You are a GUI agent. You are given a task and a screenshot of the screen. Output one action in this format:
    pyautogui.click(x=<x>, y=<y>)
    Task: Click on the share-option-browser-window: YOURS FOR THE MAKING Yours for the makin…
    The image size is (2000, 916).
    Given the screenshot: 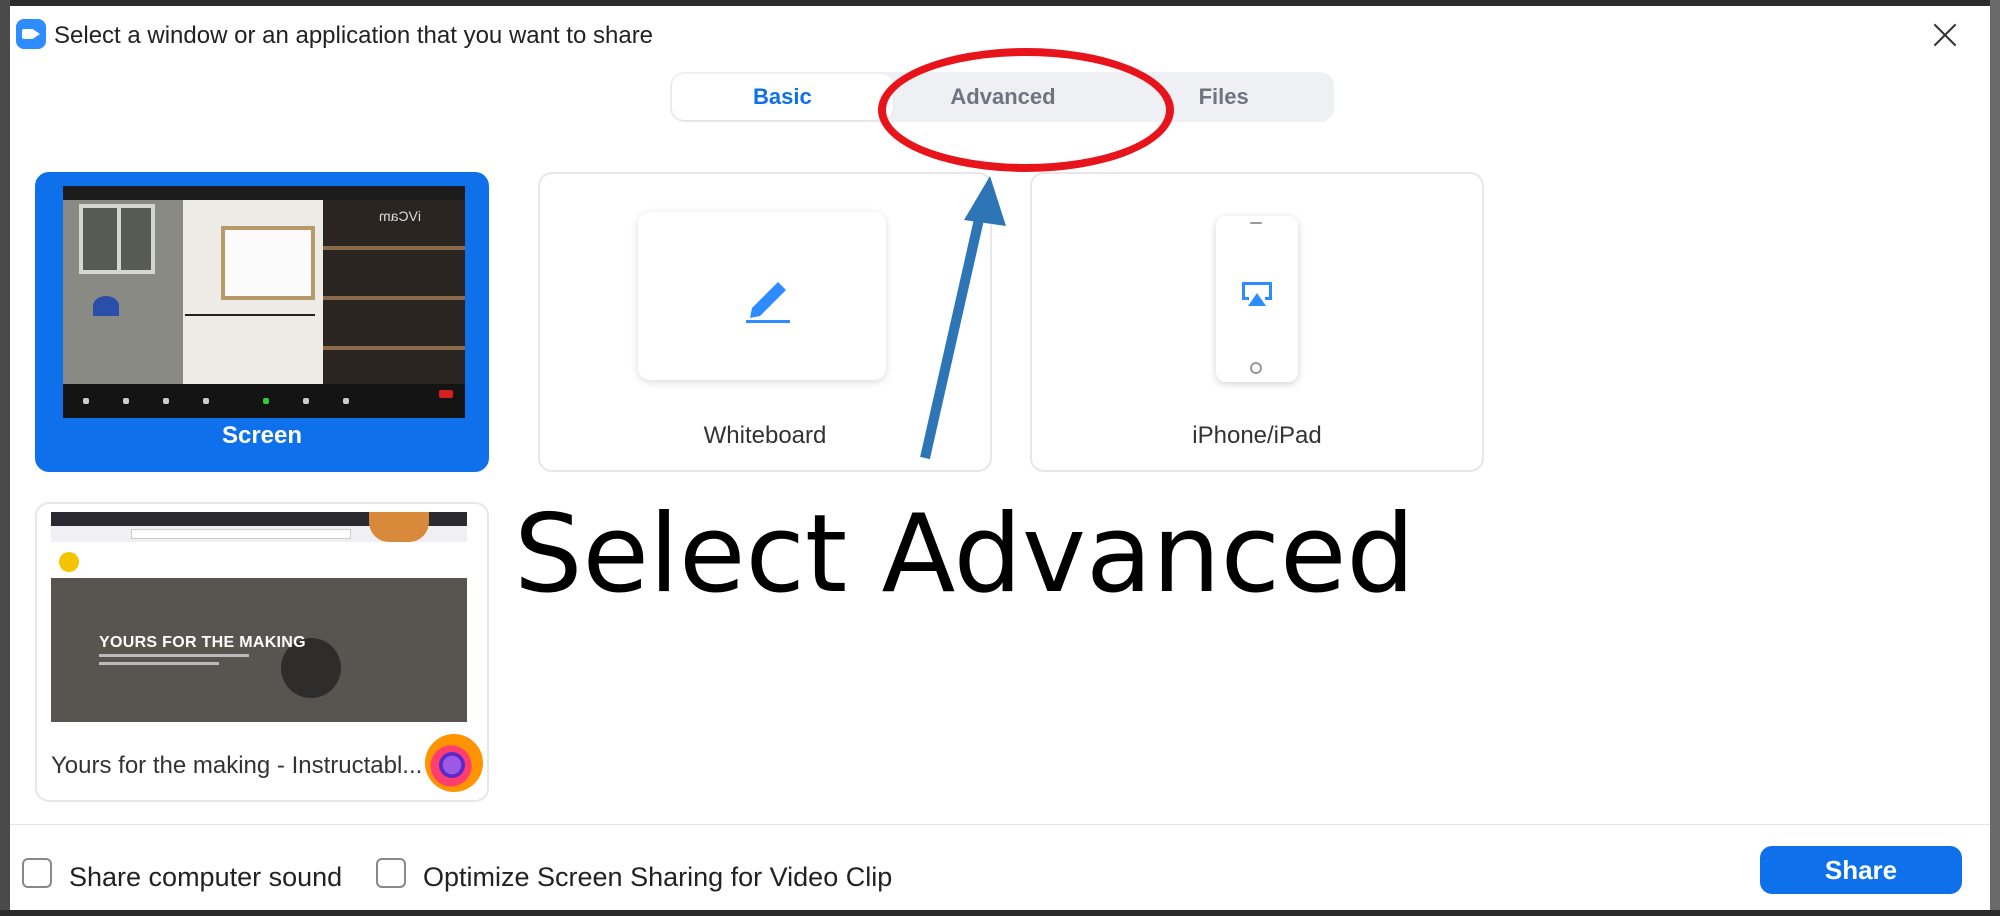 What is the action you would take?
    pyautogui.click(x=262, y=652)
    